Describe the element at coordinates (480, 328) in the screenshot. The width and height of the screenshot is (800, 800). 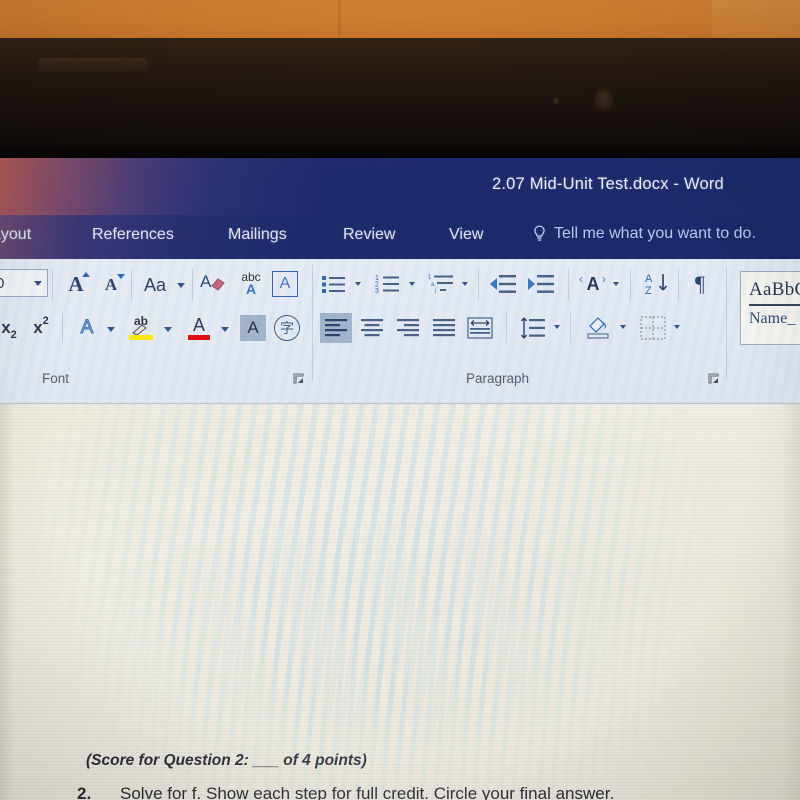
I see `distributed-icon` at that location.